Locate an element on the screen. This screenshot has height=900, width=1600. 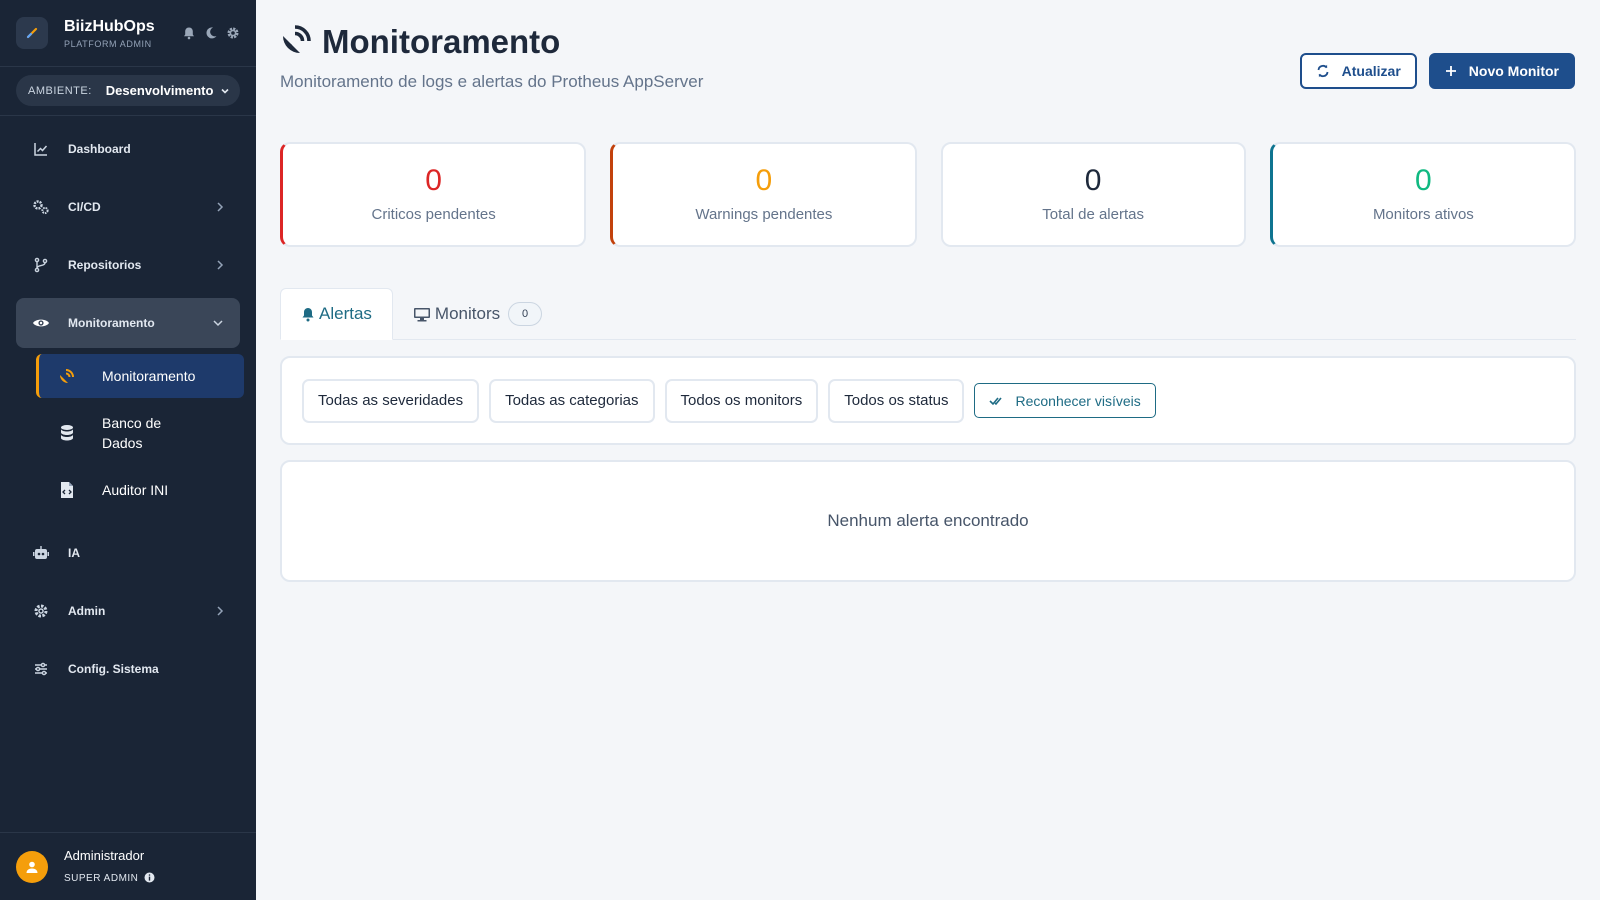
category-filter: Todas as categorias is located at coordinates (572, 400).